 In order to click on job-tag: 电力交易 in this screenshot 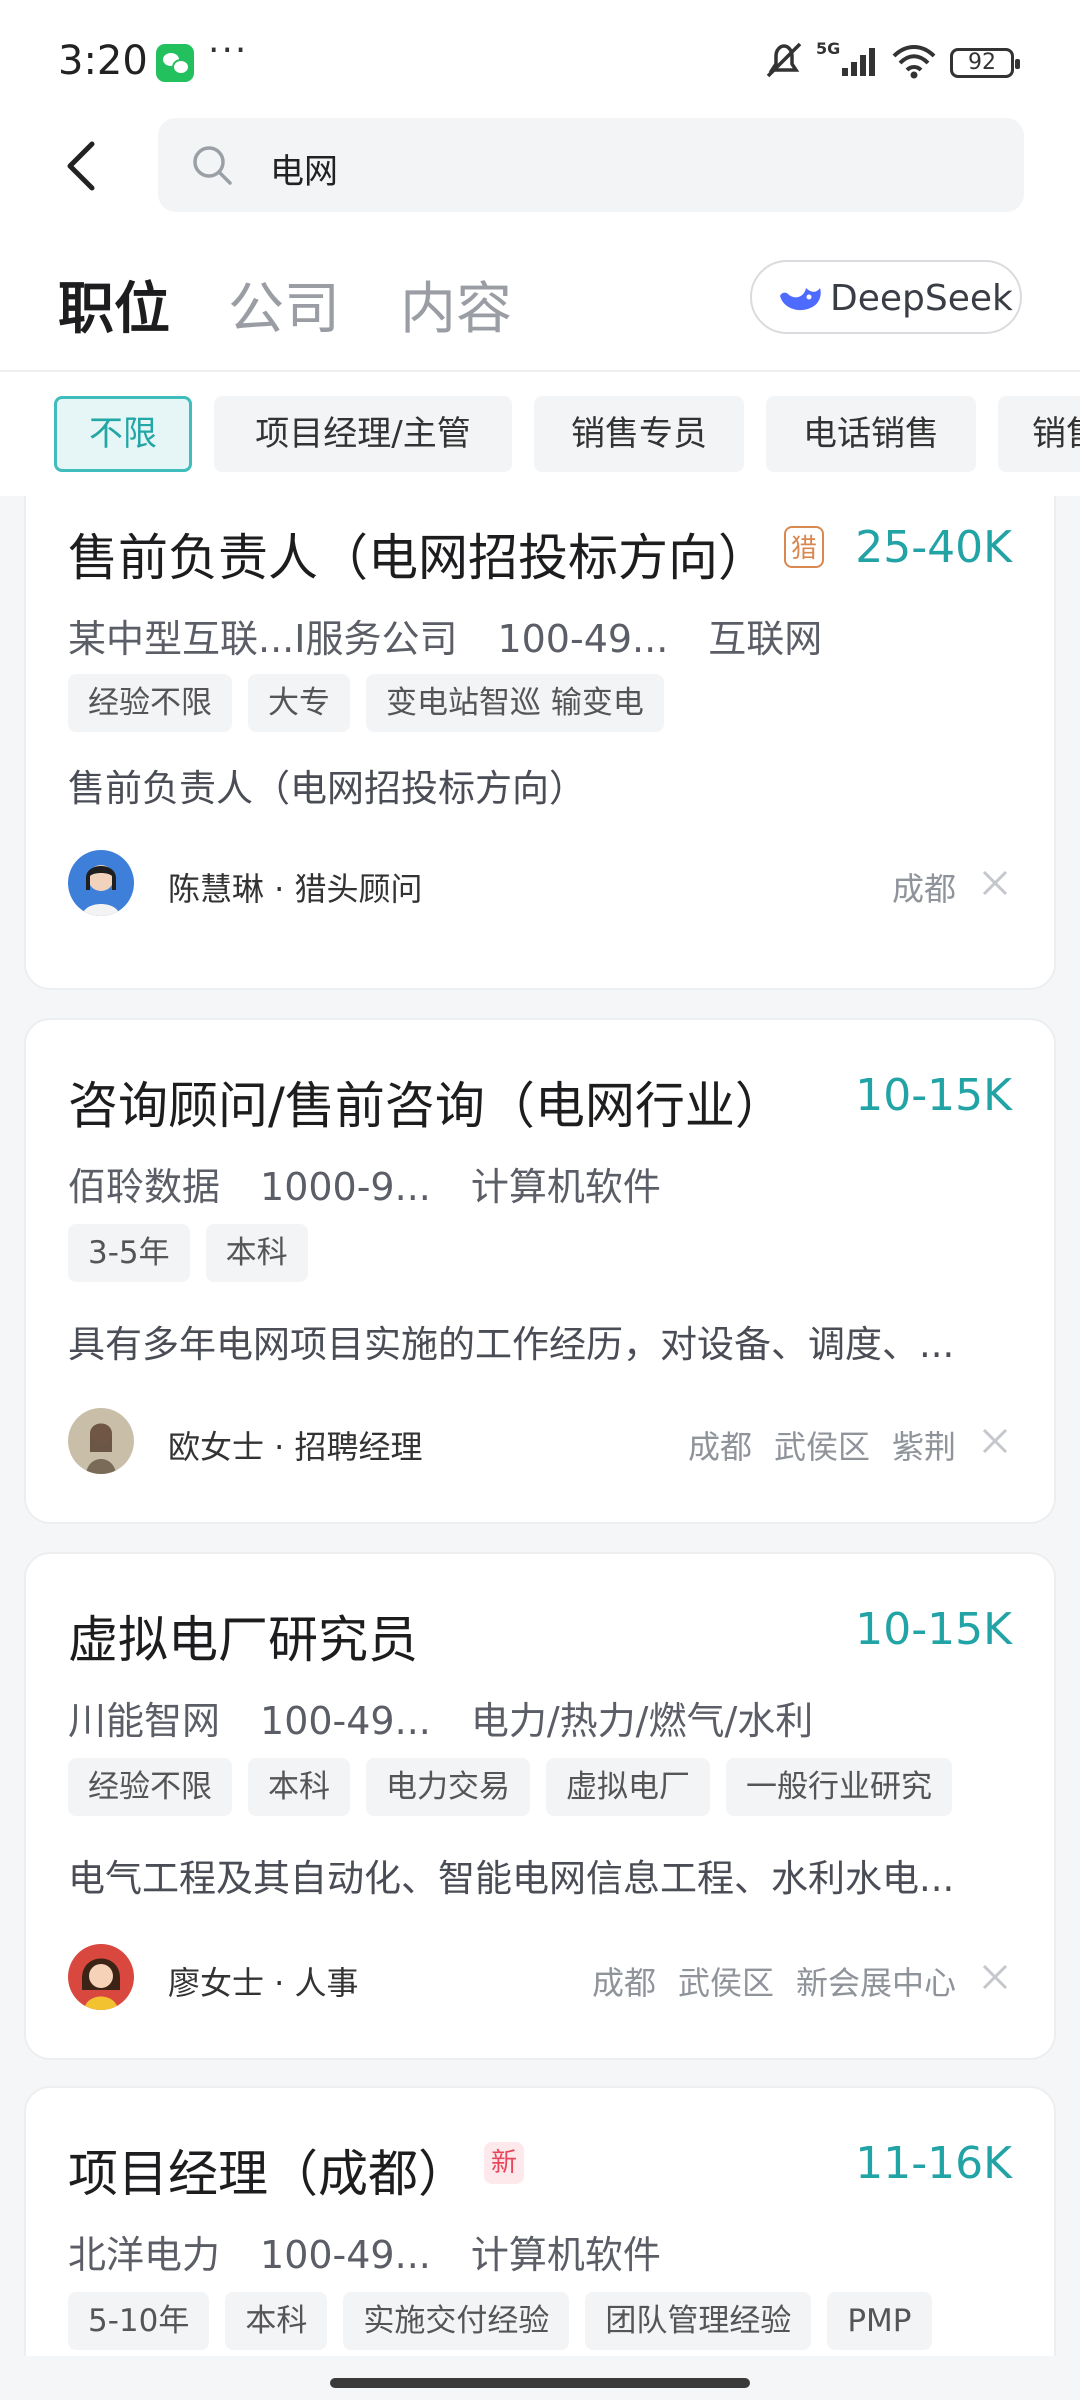, I will do `click(448, 1787)`.